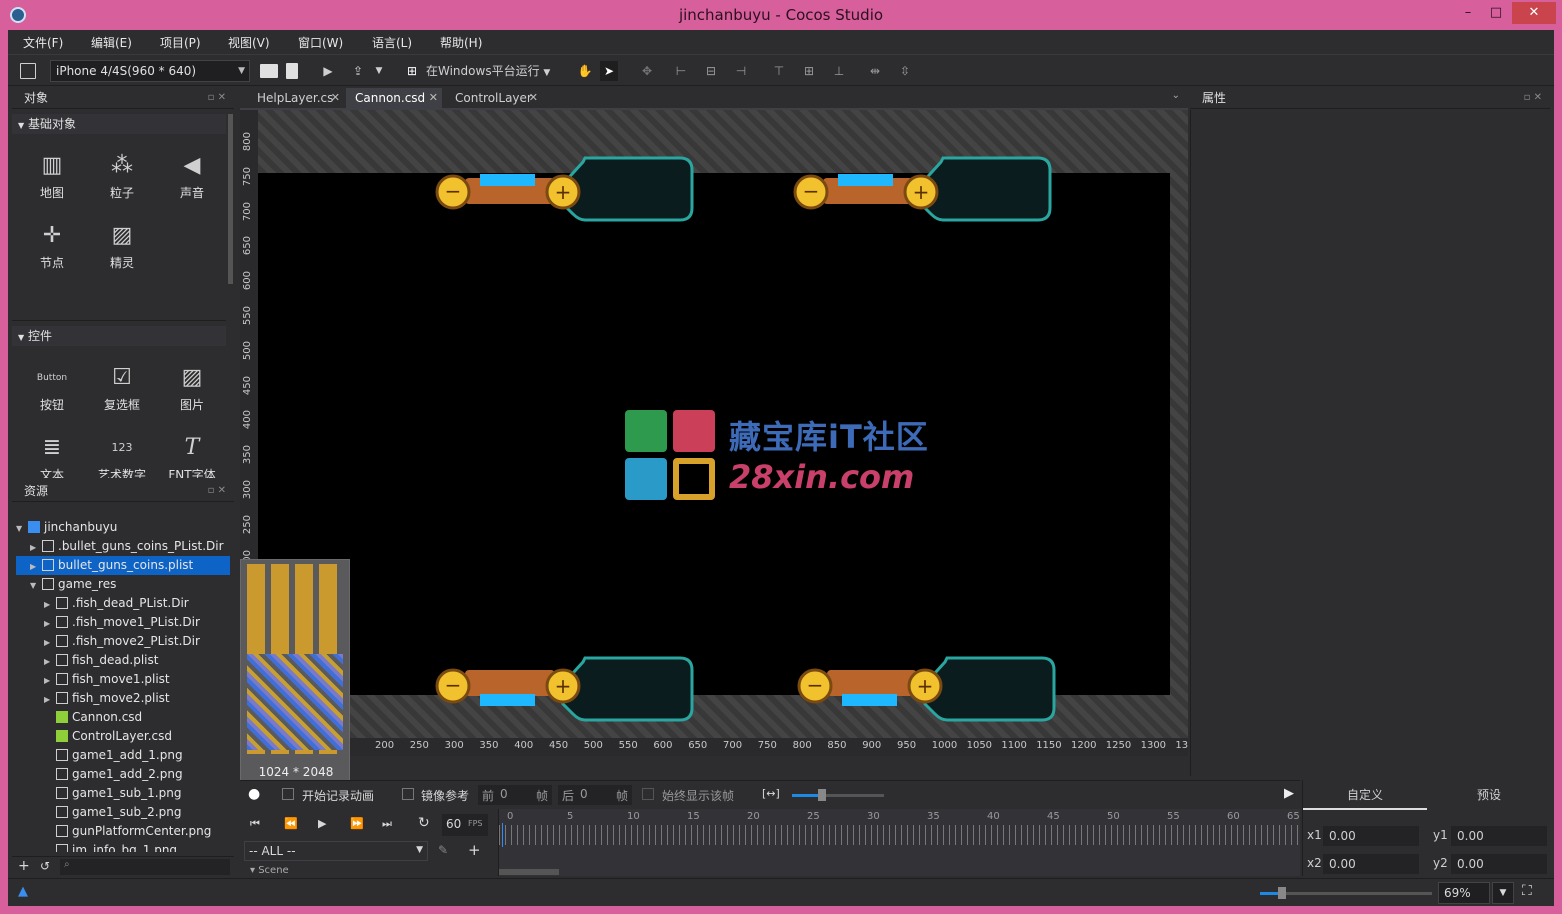 The width and height of the screenshot is (1562, 914). Describe the element at coordinates (529, 872) in the screenshot. I see `timeline-scrollbar` at that location.